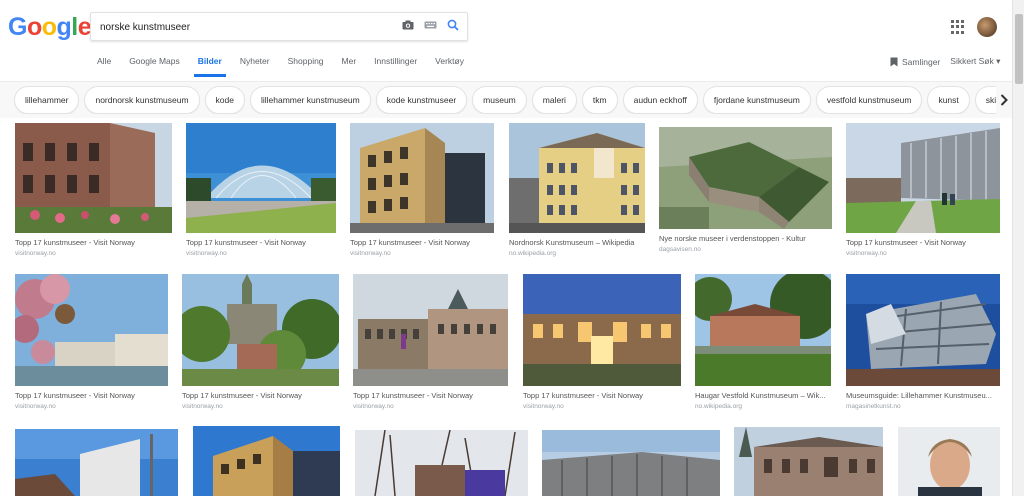  What do you see at coordinates (421, 100) in the screenshot?
I see `chip: kode kunstmuseer` at bounding box center [421, 100].